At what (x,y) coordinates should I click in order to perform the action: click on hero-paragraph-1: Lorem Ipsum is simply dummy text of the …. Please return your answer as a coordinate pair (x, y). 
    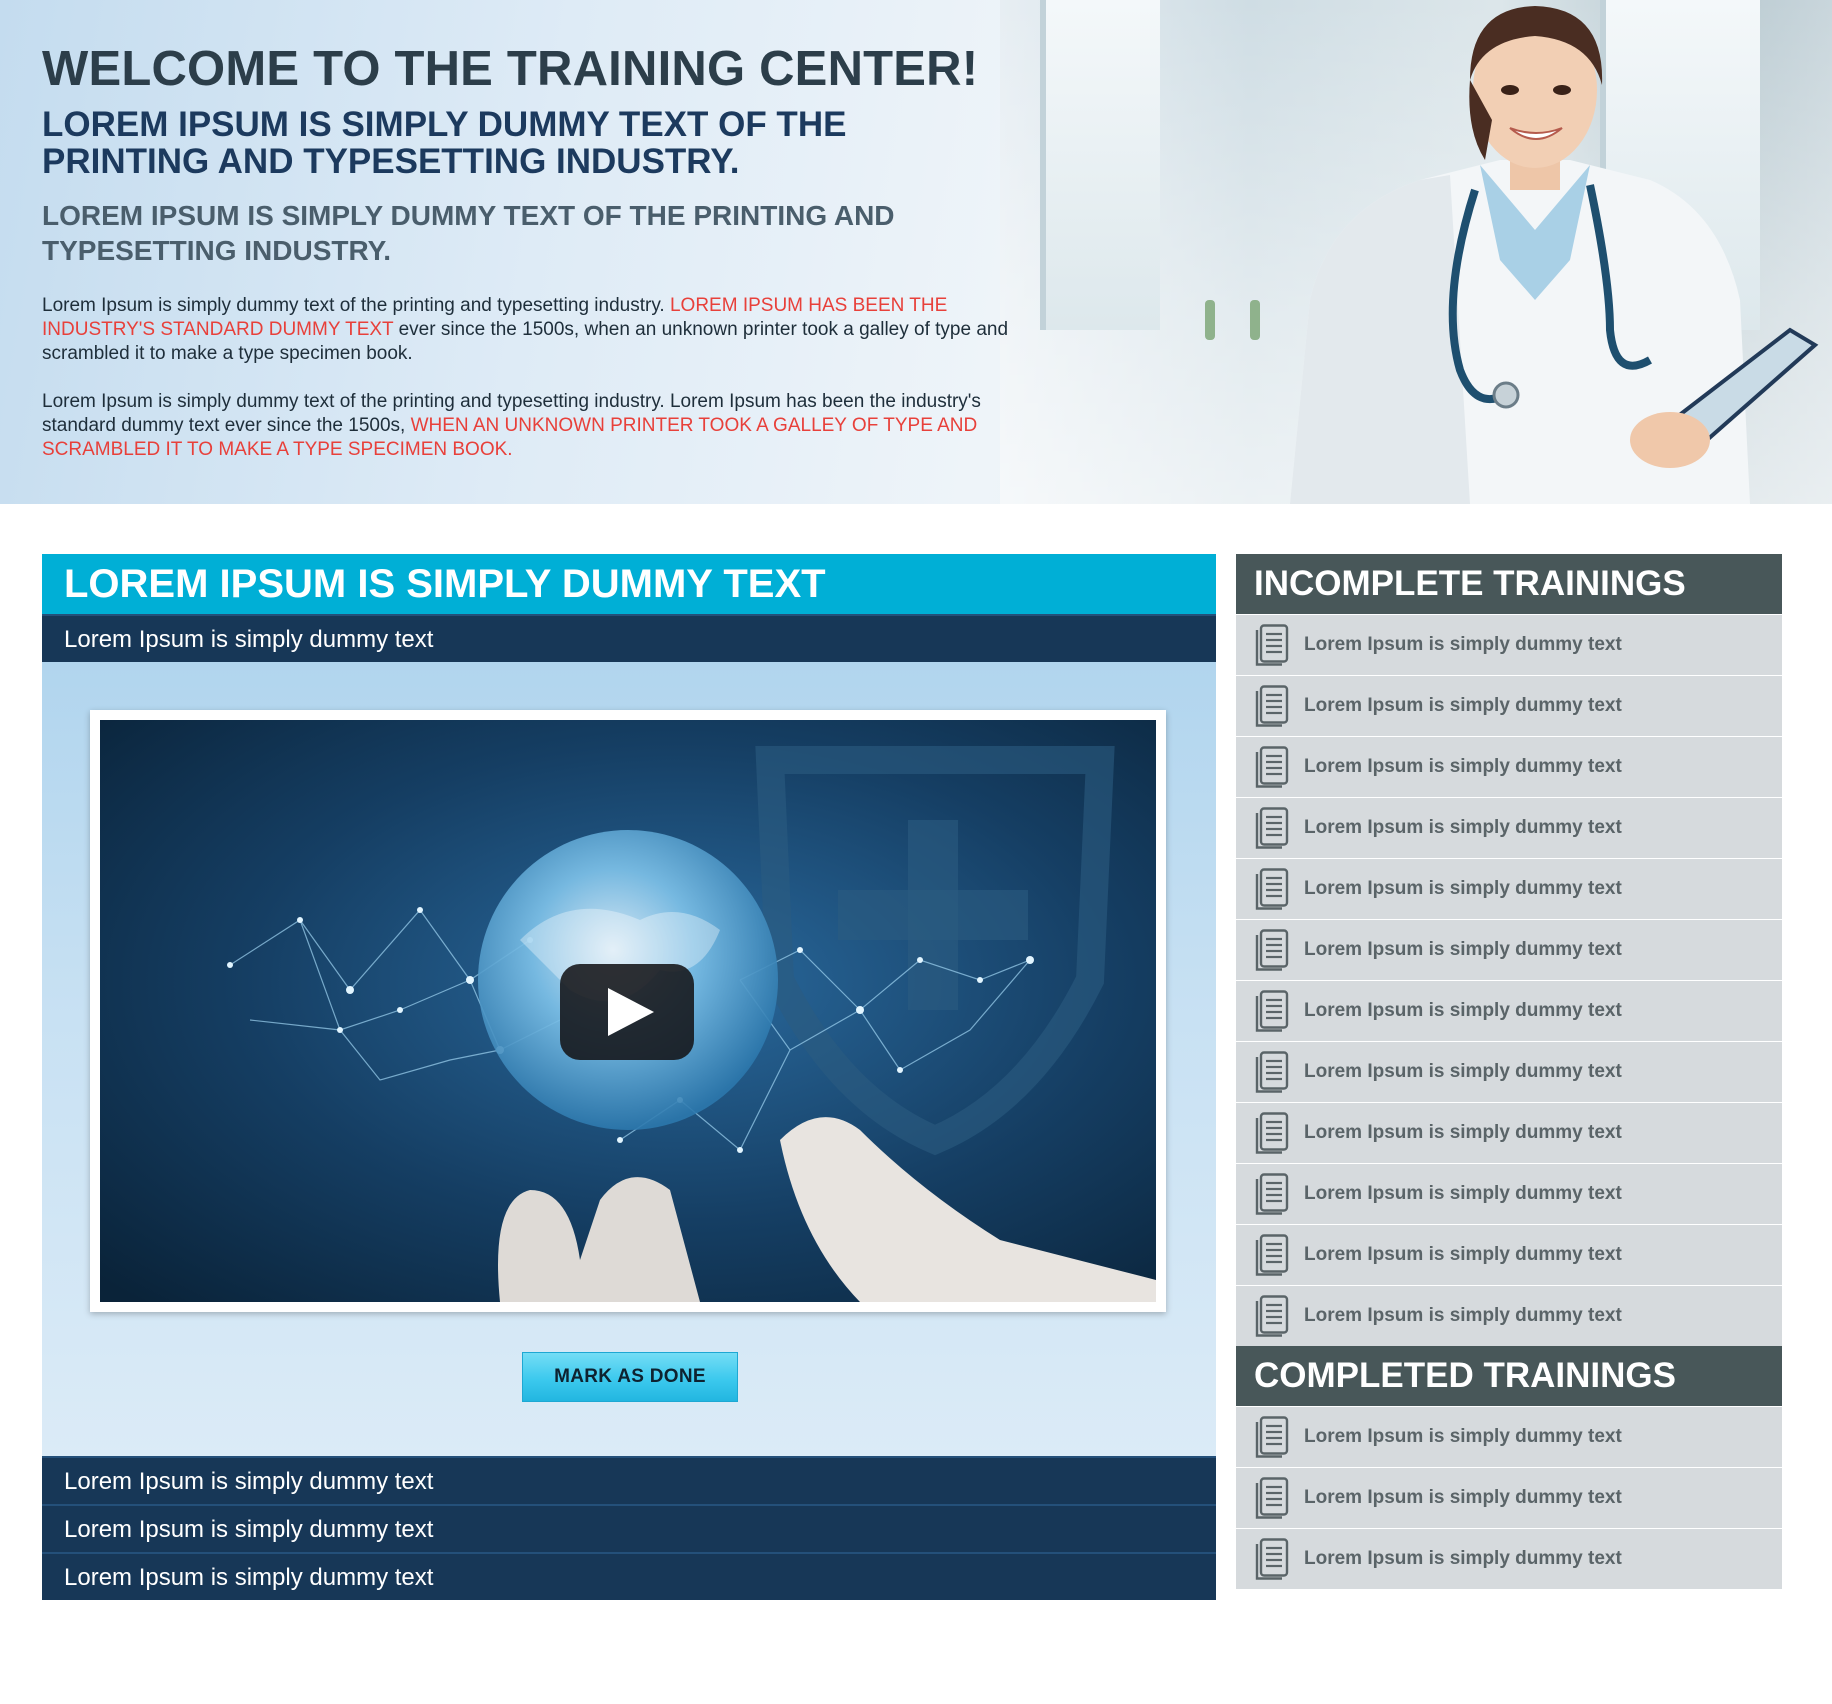
    Looking at the image, I should click on (542, 330).